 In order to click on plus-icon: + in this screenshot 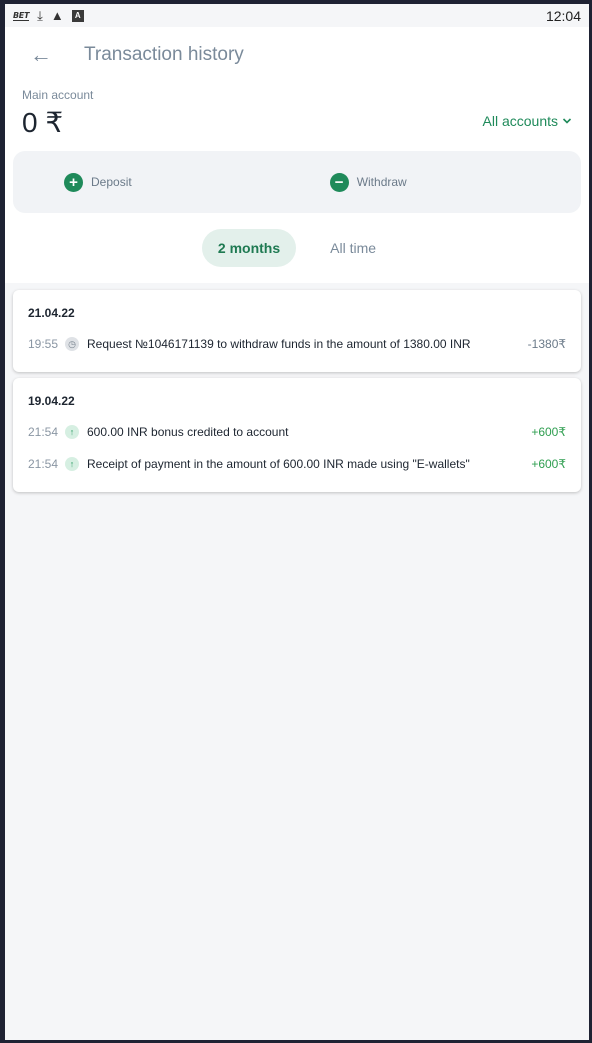, I will do `click(73, 182)`.